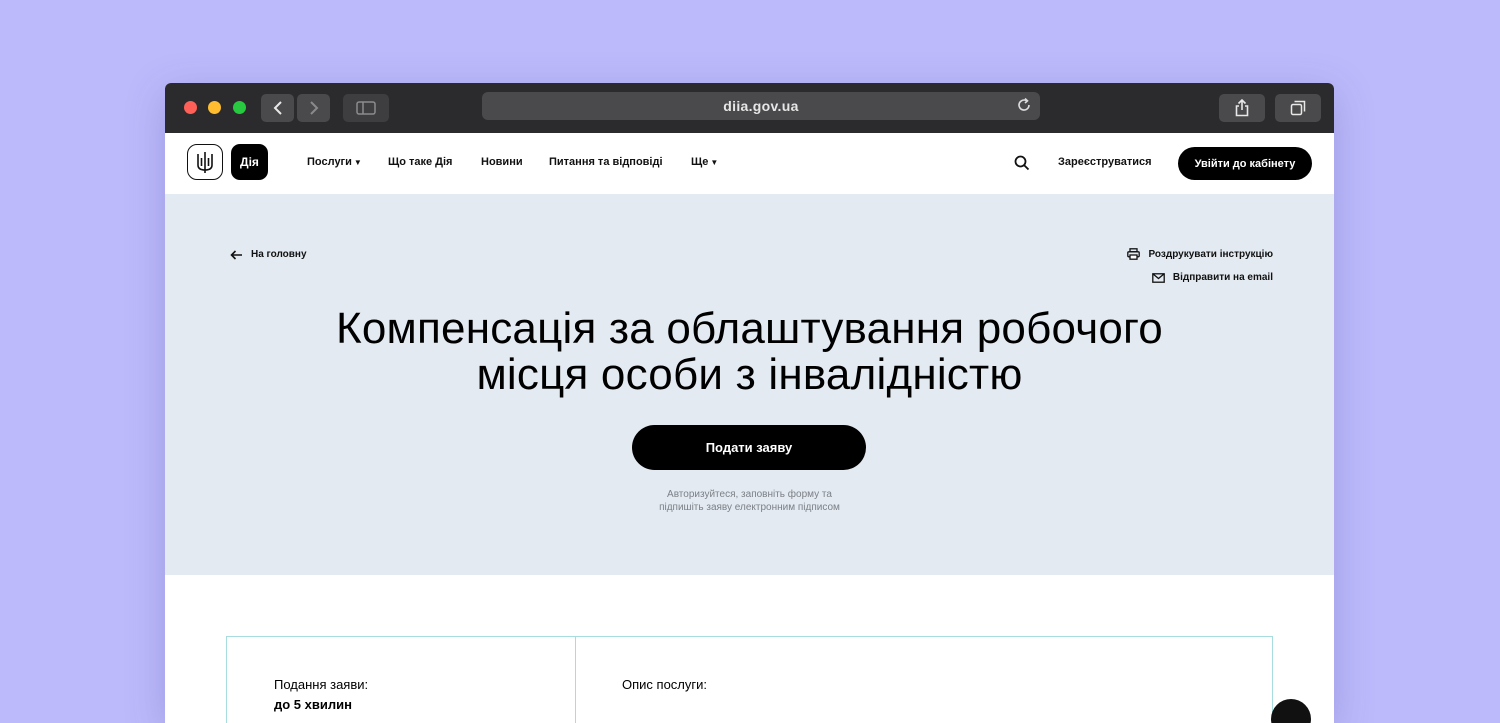  What do you see at coordinates (214, 107) in the screenshot?
I see `minimize-window-button` at bounding box center [214, 107].